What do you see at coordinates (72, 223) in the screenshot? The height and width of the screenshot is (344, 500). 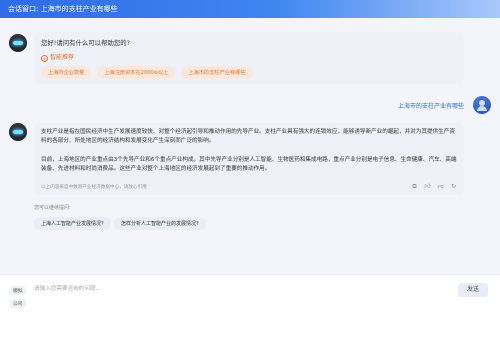 I see `followup-chip: 上海人工智能产业发展情况?` at bounding box center [72, 223].